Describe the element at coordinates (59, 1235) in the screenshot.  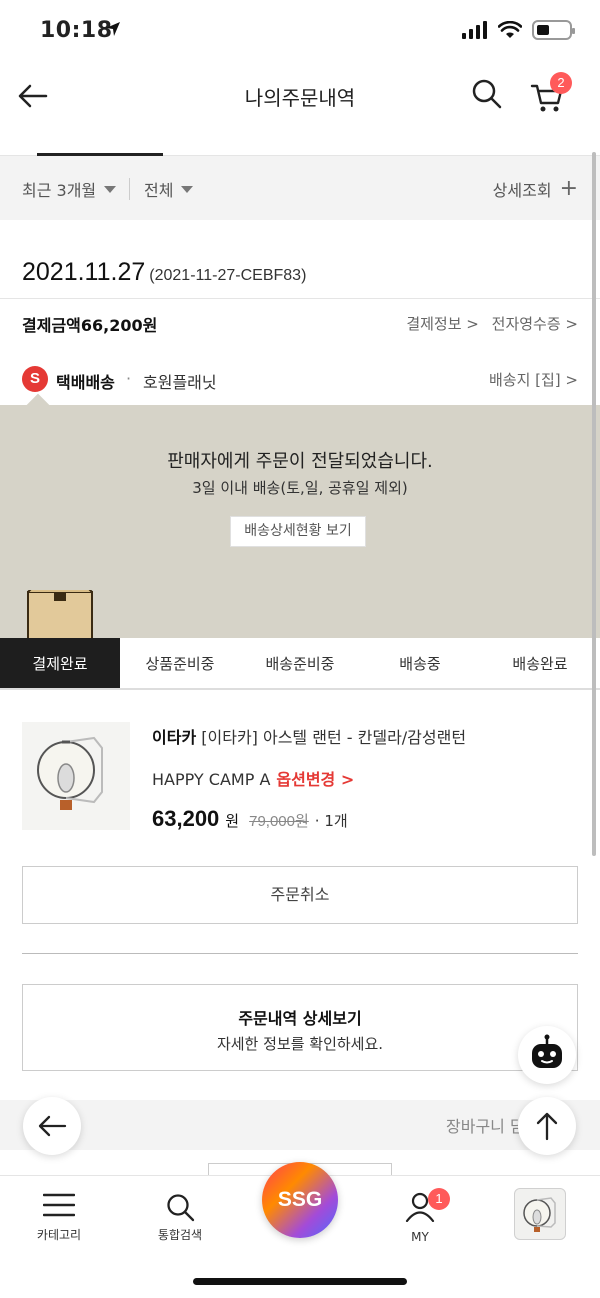
I see `nav-category-label: 카테고리` at that location.